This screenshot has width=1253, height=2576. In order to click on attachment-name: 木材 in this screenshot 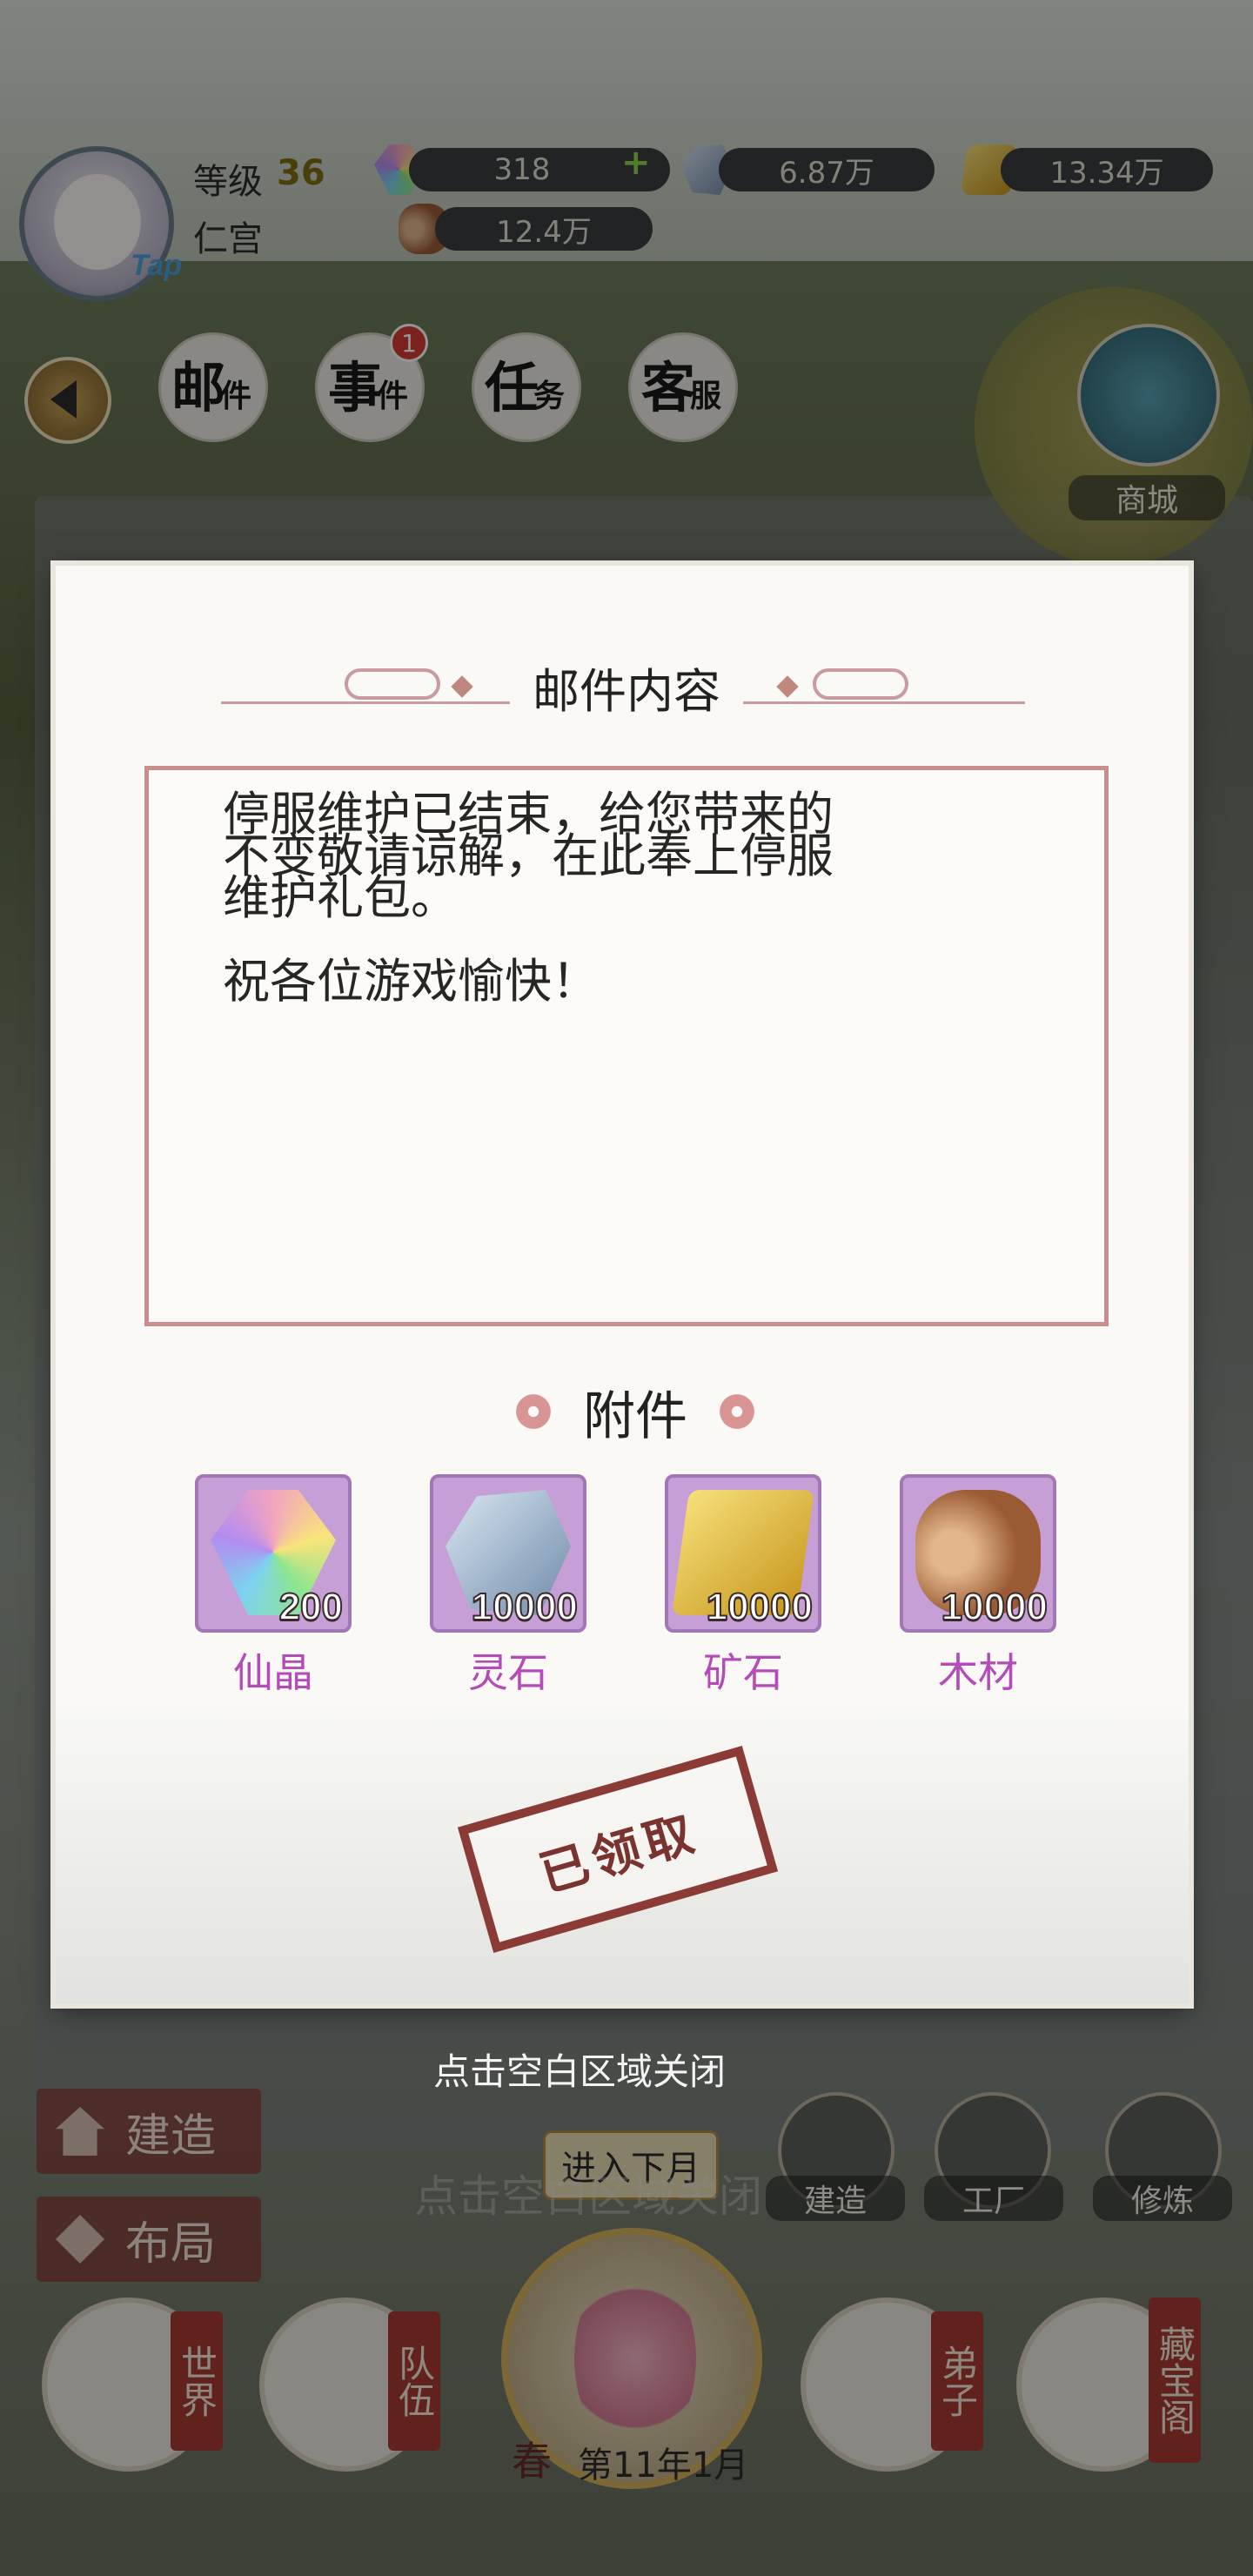, I will do `click(978, 1673)`.